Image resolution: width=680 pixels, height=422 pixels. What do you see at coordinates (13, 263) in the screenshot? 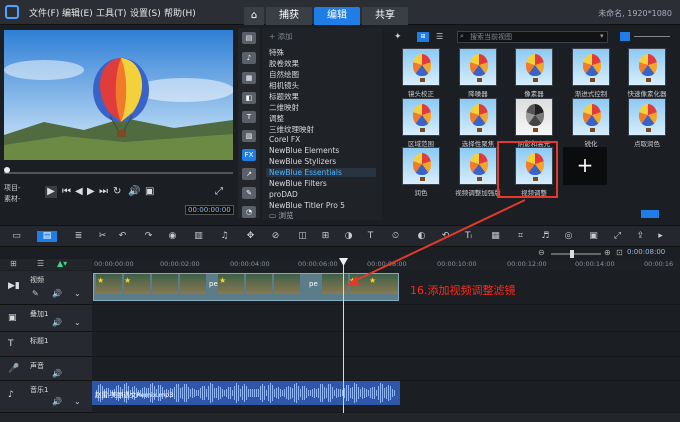
I see `track-add-icon: ⊞` at bounding box center [13, 263].